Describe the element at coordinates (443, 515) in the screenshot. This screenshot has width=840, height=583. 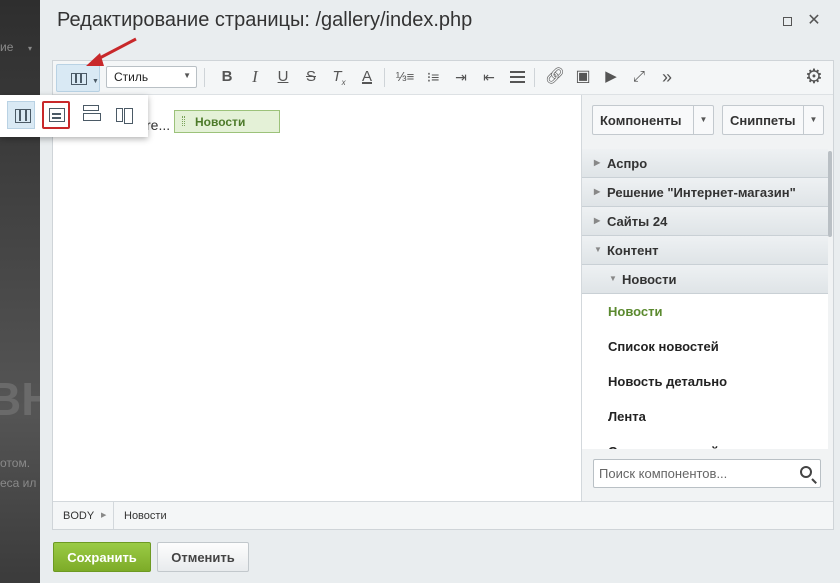
I see `editor-statusbar: BODY ▶ Новости` at that location.